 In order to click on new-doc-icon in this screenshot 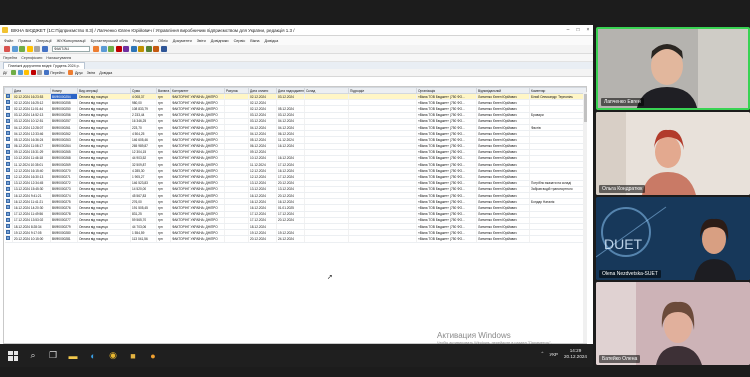, I will do `click(7, 49)`.